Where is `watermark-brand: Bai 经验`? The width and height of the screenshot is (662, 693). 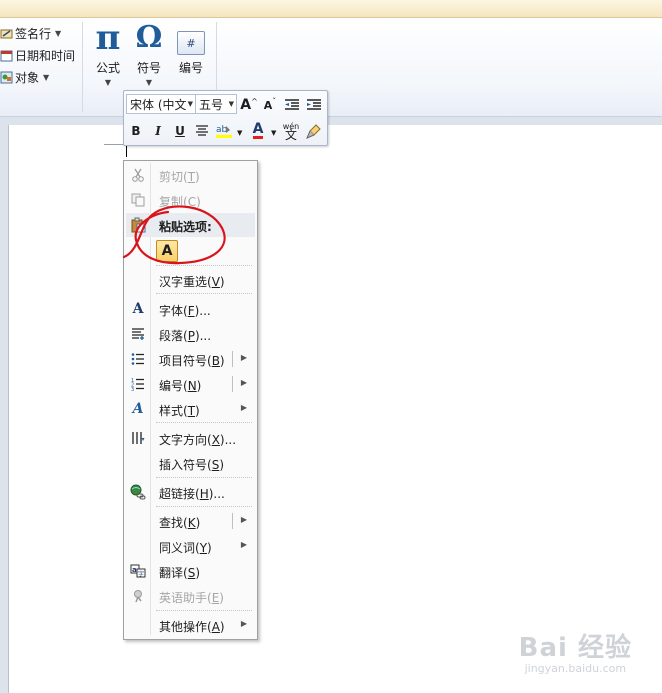 watermark-brand: Bai 经验 is located at coordinates (575, 648).